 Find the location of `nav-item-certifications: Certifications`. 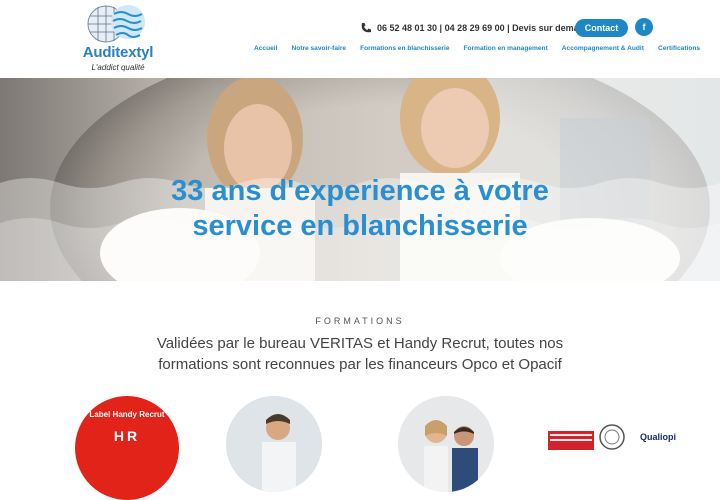

nav-item-certifications: Certifications is located at coordinates (679, 48).